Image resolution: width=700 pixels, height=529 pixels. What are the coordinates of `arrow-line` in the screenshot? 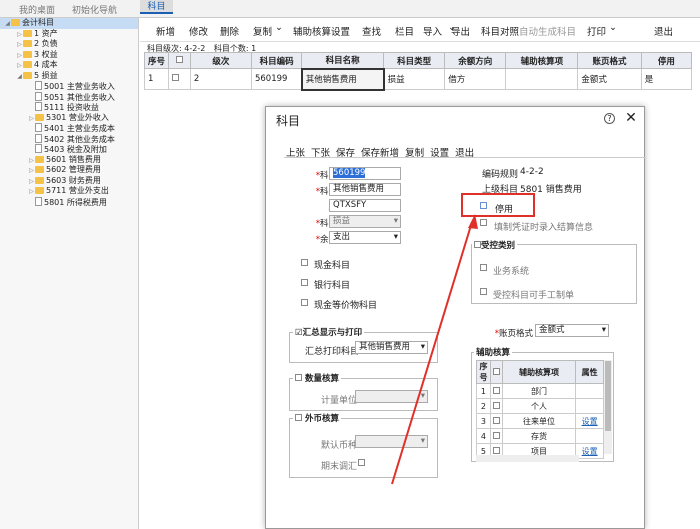 It's located at (432, 353).